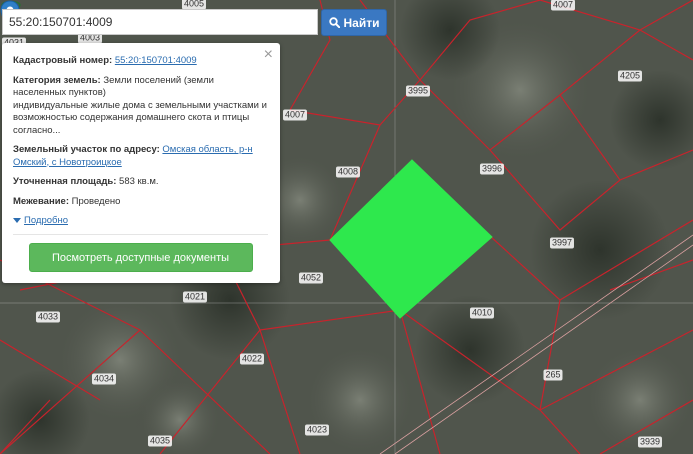 This screenshot has width=693, height=454. I want to click on parcel-label: 4021, so click(195, 297).